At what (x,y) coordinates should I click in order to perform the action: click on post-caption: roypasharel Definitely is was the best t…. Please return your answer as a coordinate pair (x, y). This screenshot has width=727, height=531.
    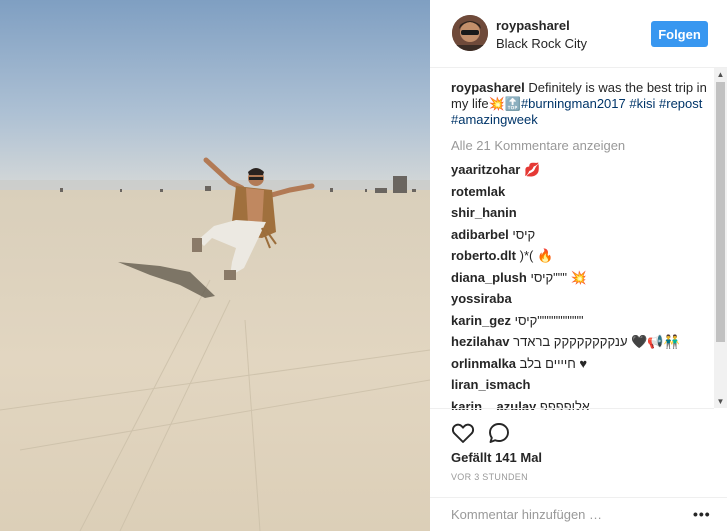
    Looking at the image, I should click on (581, 104).